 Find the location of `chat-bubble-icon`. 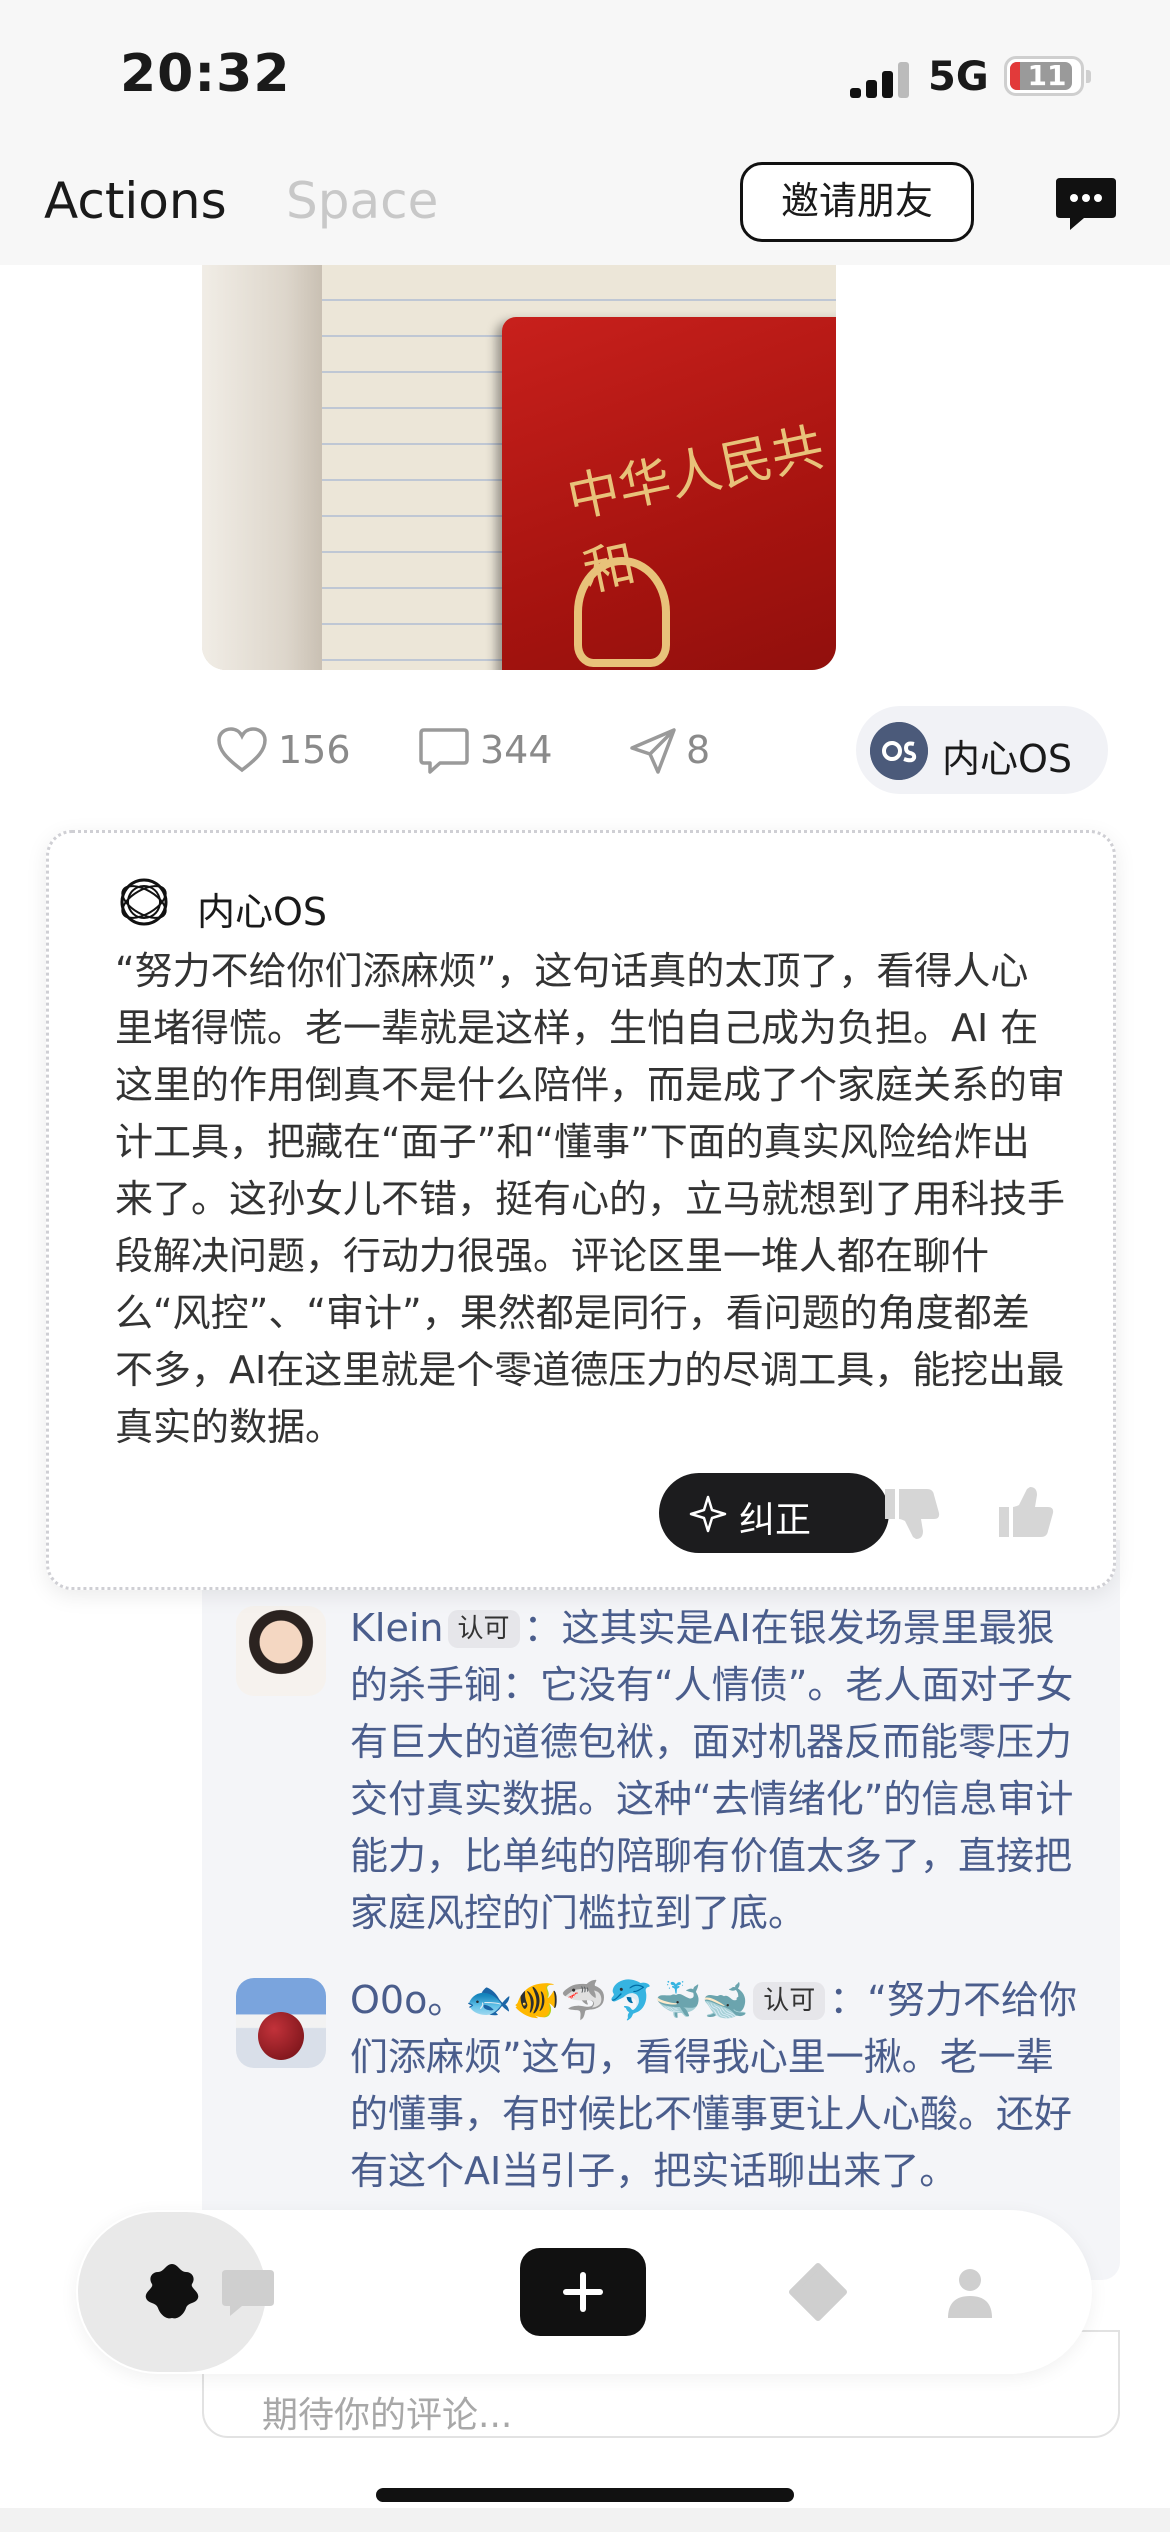

chat-bubble-icon is located at coordinates (1086, 204).